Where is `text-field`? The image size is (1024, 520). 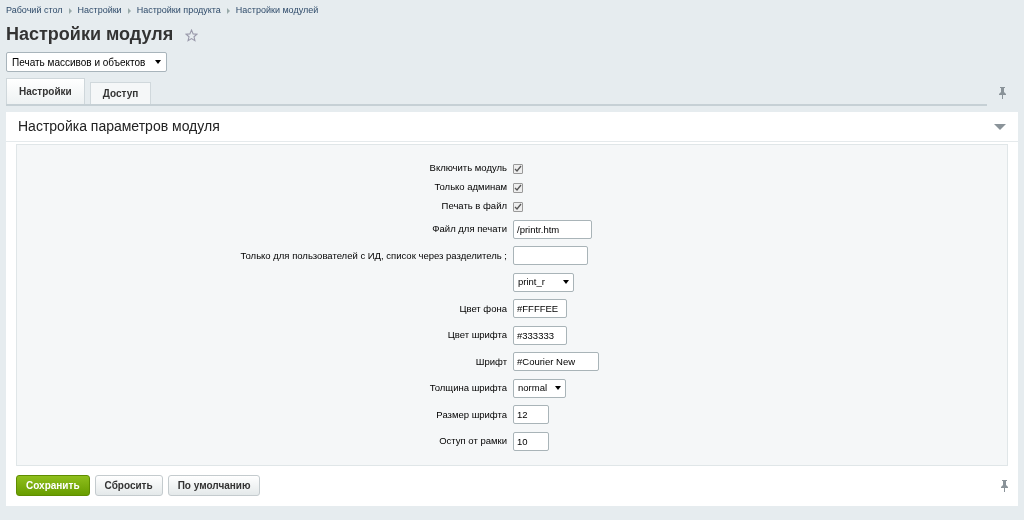 text-field is located at coordinates (550, 256).